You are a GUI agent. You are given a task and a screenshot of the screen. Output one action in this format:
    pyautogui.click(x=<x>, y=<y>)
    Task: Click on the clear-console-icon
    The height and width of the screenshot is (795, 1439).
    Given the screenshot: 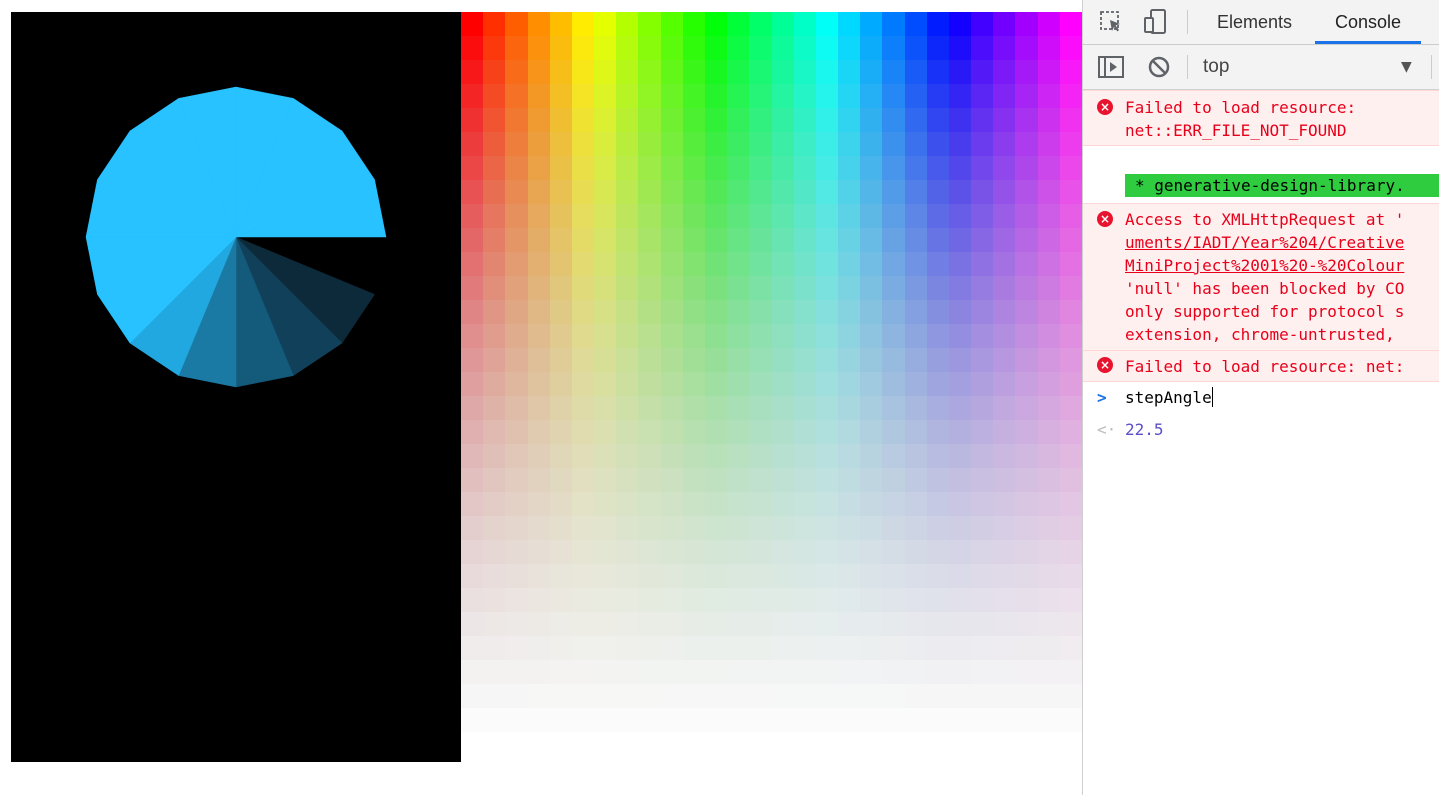 What is the action you would take?
    pyautogui.click(x=1159, y=67)
    